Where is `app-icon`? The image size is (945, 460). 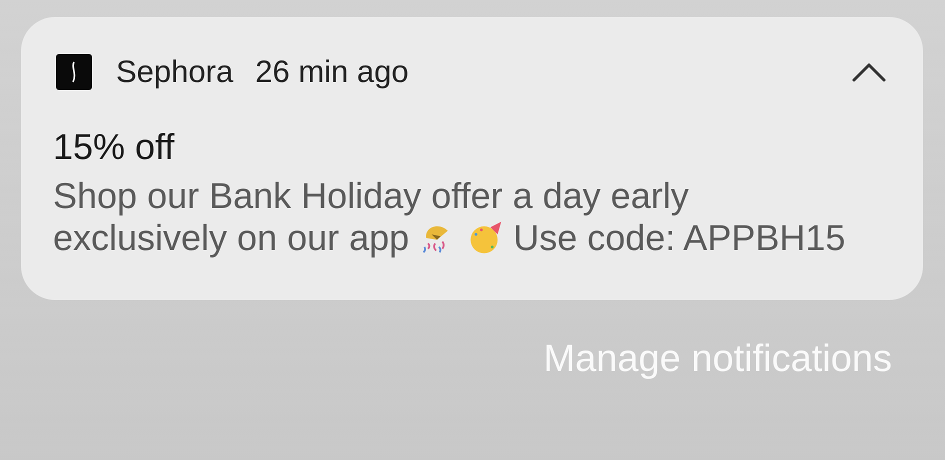
app-icon is located at coordinates (74, 72).